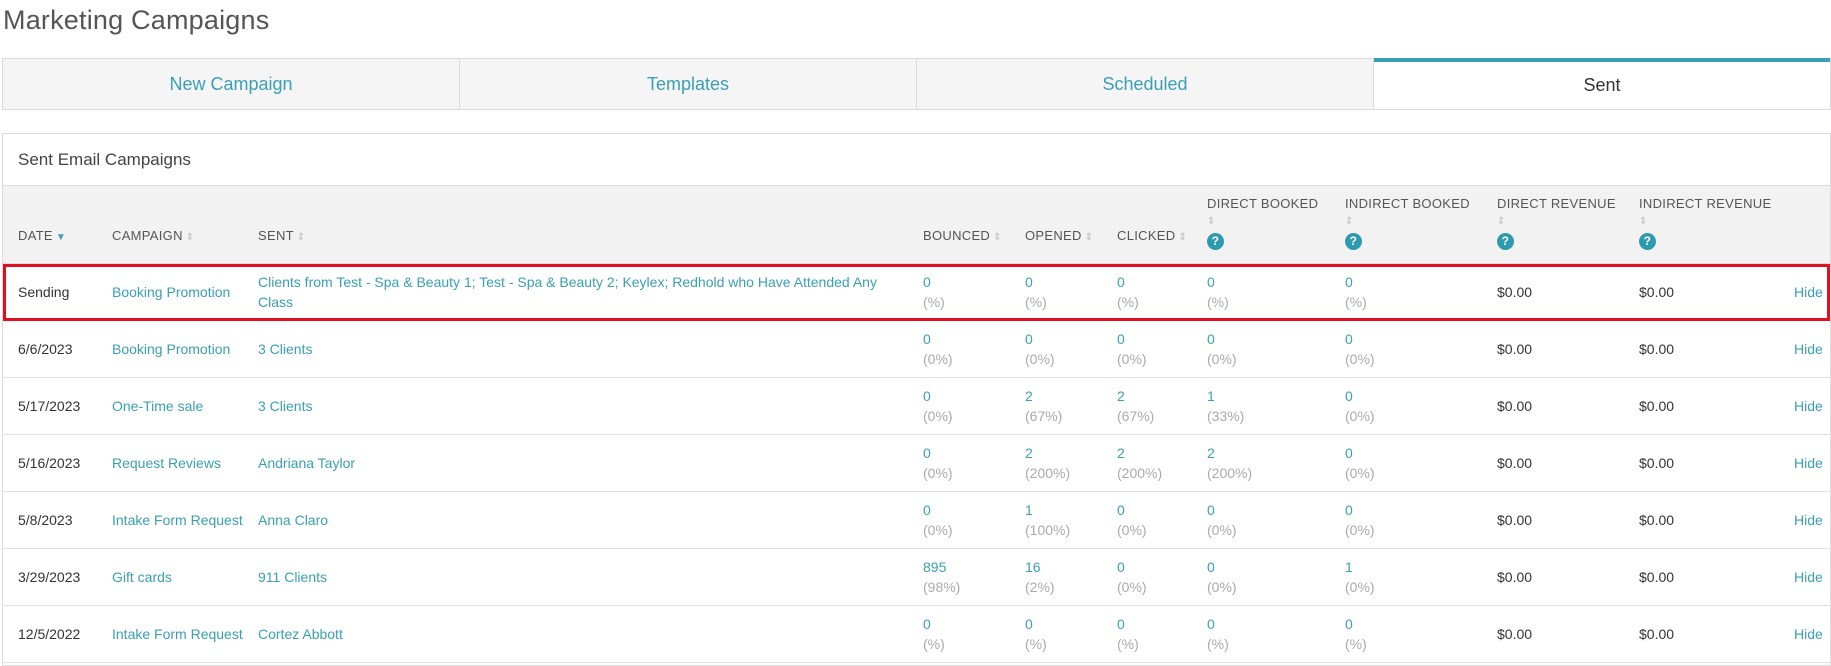 The width and height of the screenshot is (1831, 666). What do you see at coordinates (1556, 223) in the screenshot?
I see `column-direct-revenue-header: DIRECT REVENUE ⇕ ?` at bounding box center [1556, 223].